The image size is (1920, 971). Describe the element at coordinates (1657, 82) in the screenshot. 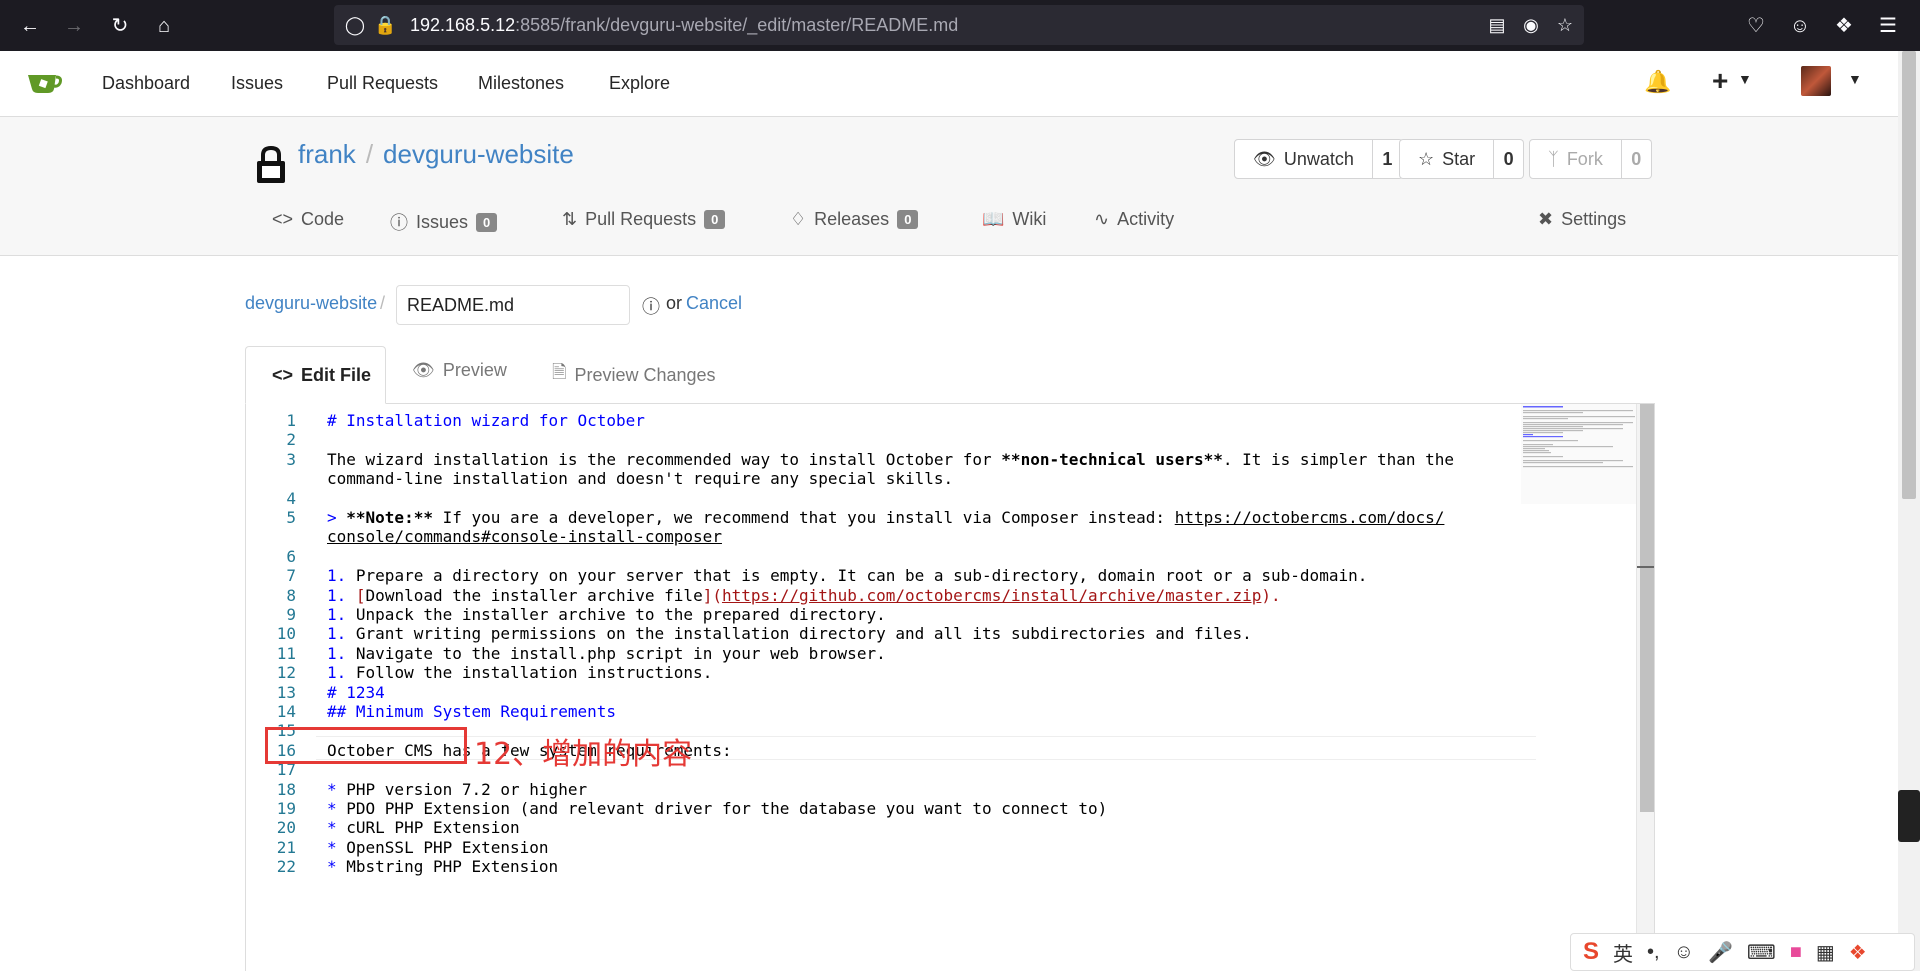

I see `bell-icon: 🔔` at that location.